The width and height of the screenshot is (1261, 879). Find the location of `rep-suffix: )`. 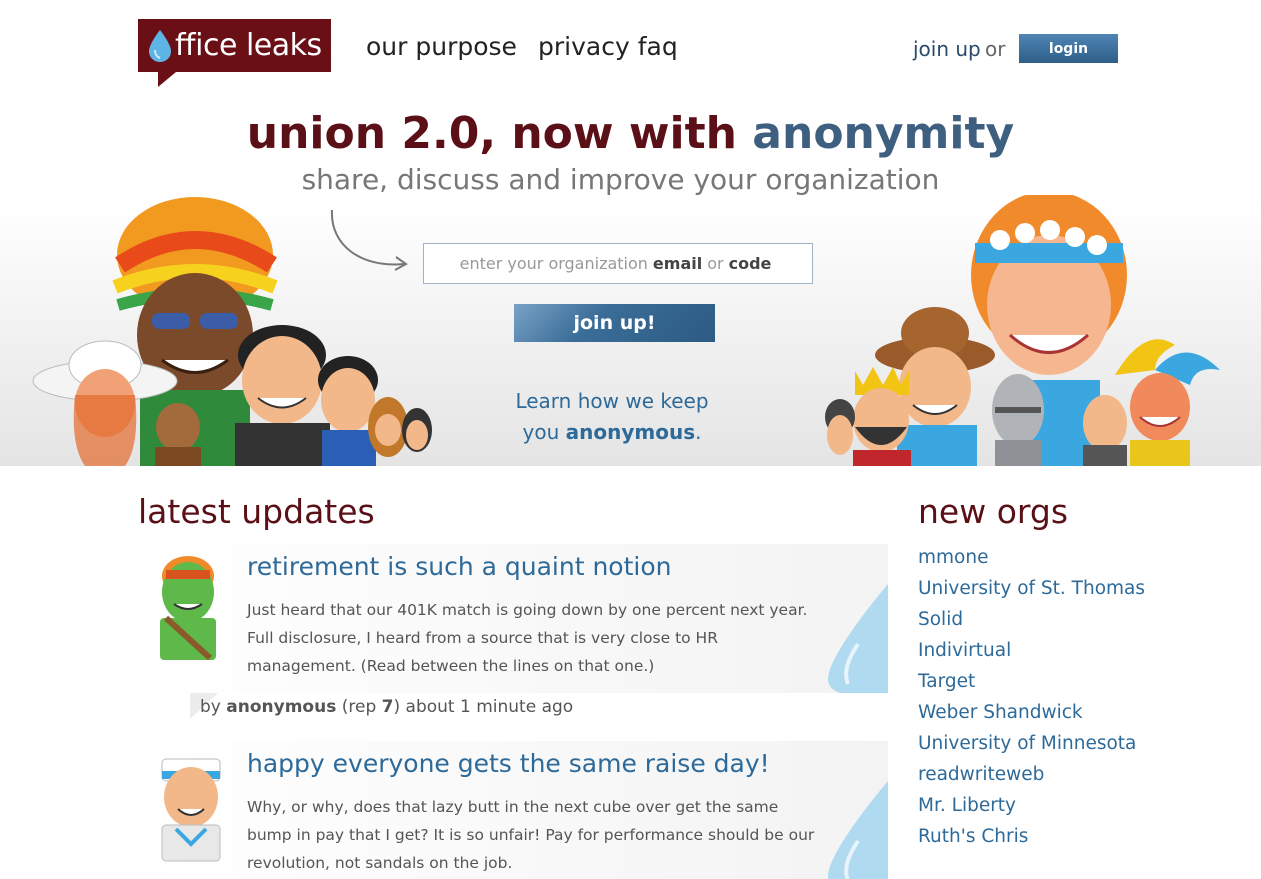

rep-suffix: ) is located at coordinates (397, 707).